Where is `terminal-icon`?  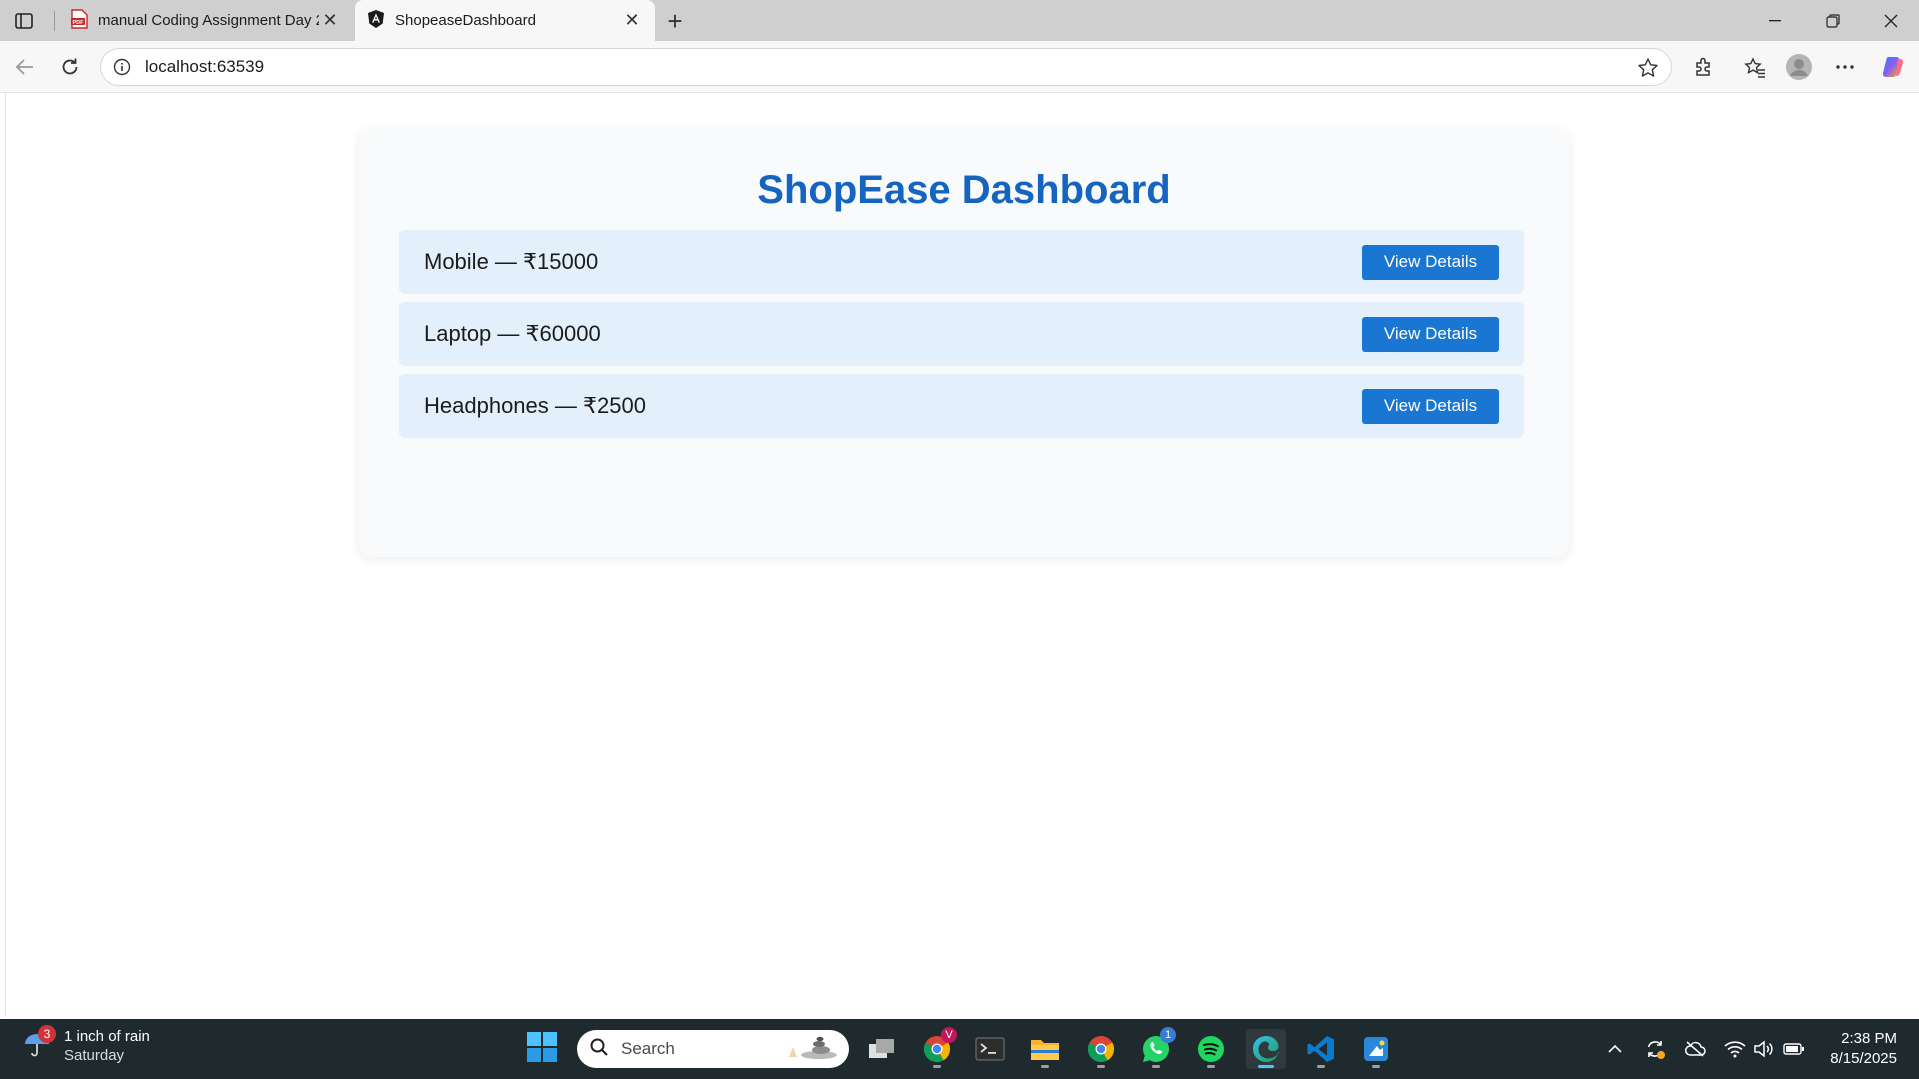
terminal-icon is located at coordinates (990, 1049).